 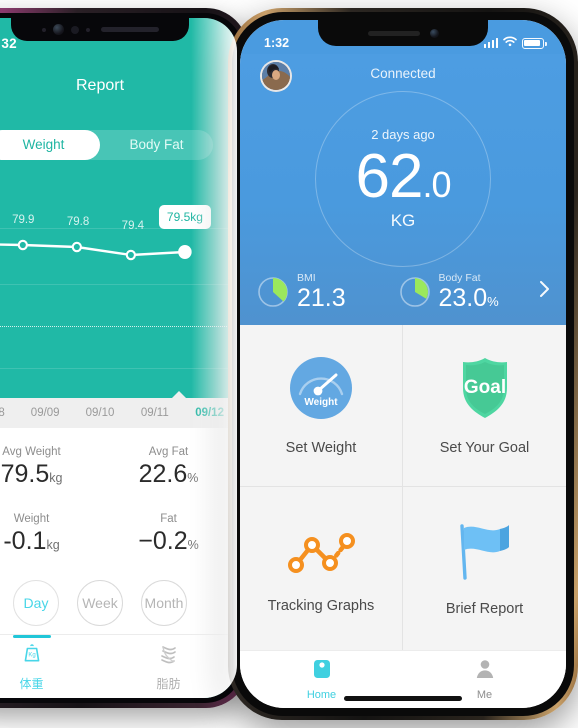 I want to click on weight-unit: KG, so click(x=403, y=221).